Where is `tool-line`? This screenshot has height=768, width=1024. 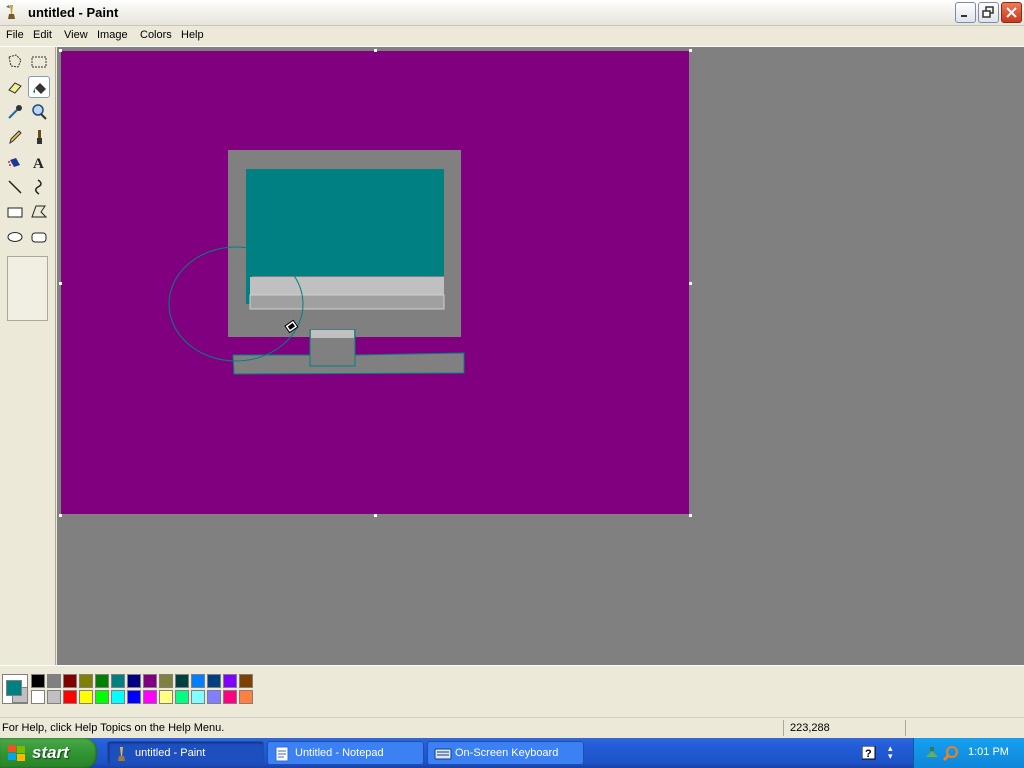 tool-line is located at coordinates (15, 187).